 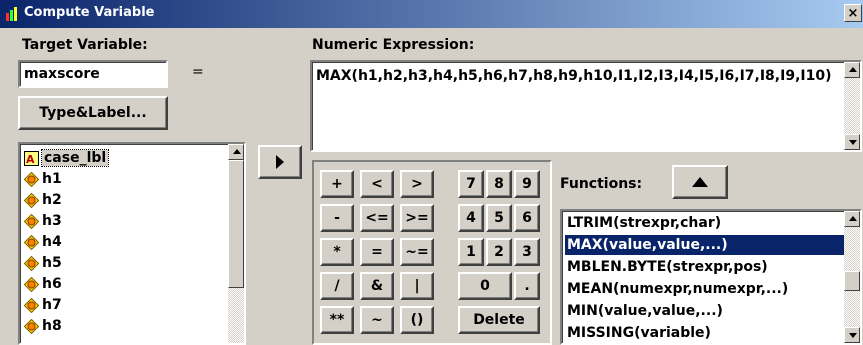 I want to click on keypad-button: >=, so click(x=417, y=218).